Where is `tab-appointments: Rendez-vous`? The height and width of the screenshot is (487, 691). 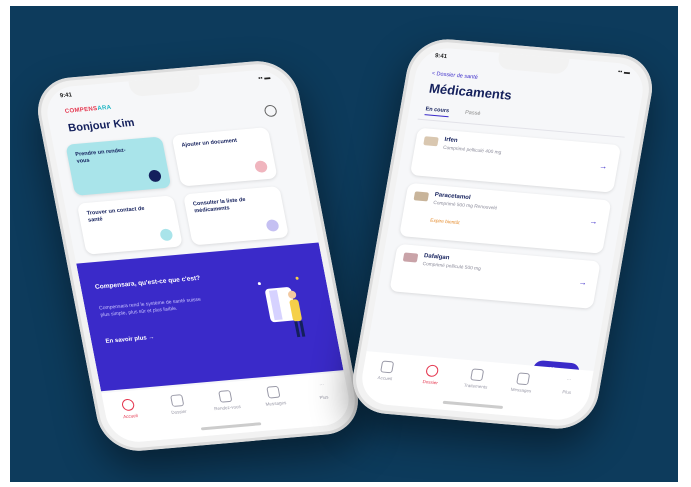 tab-appointments: Rendez-vous is located at coordinates (226, 400).